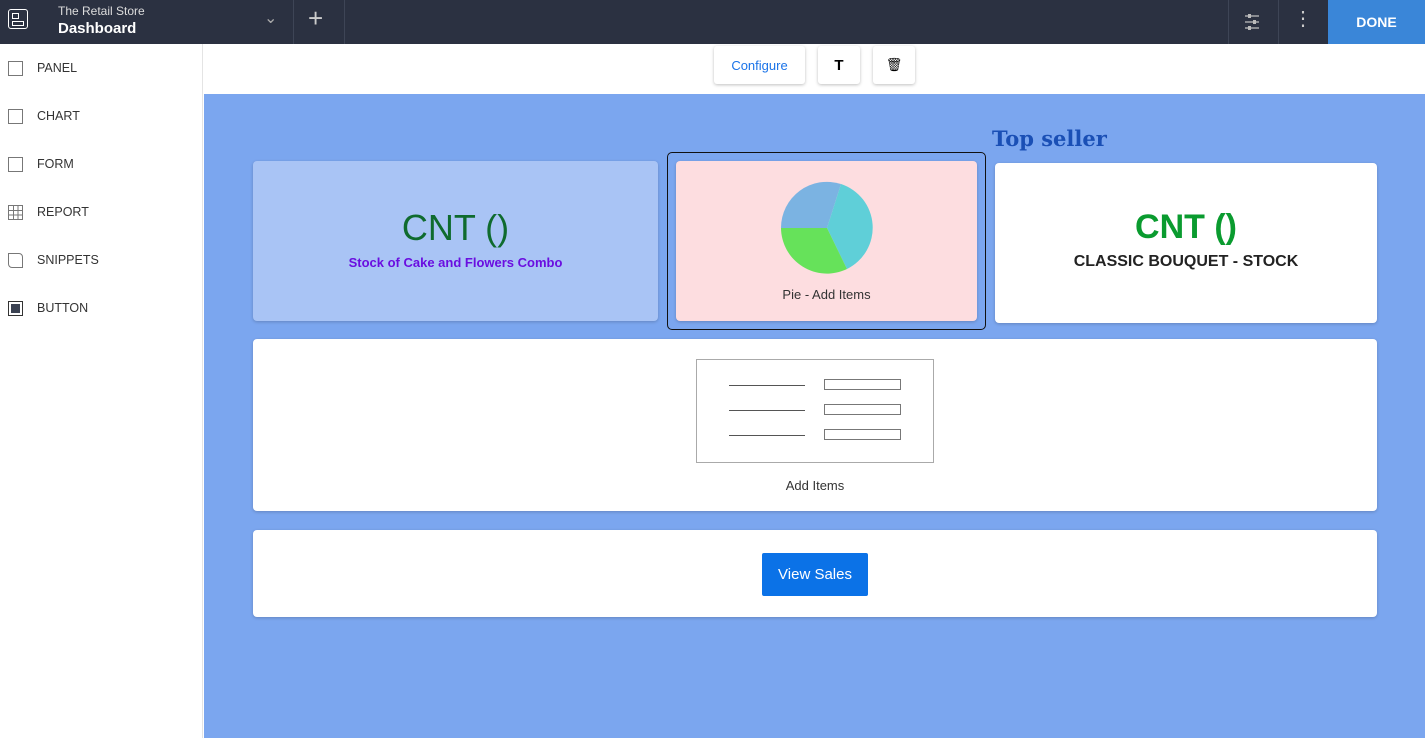 This screenshot has height=738, width=1425. Describe the element at coordinates (1376, 22) in the screenshot. I see `done-button: DONE` at that location.